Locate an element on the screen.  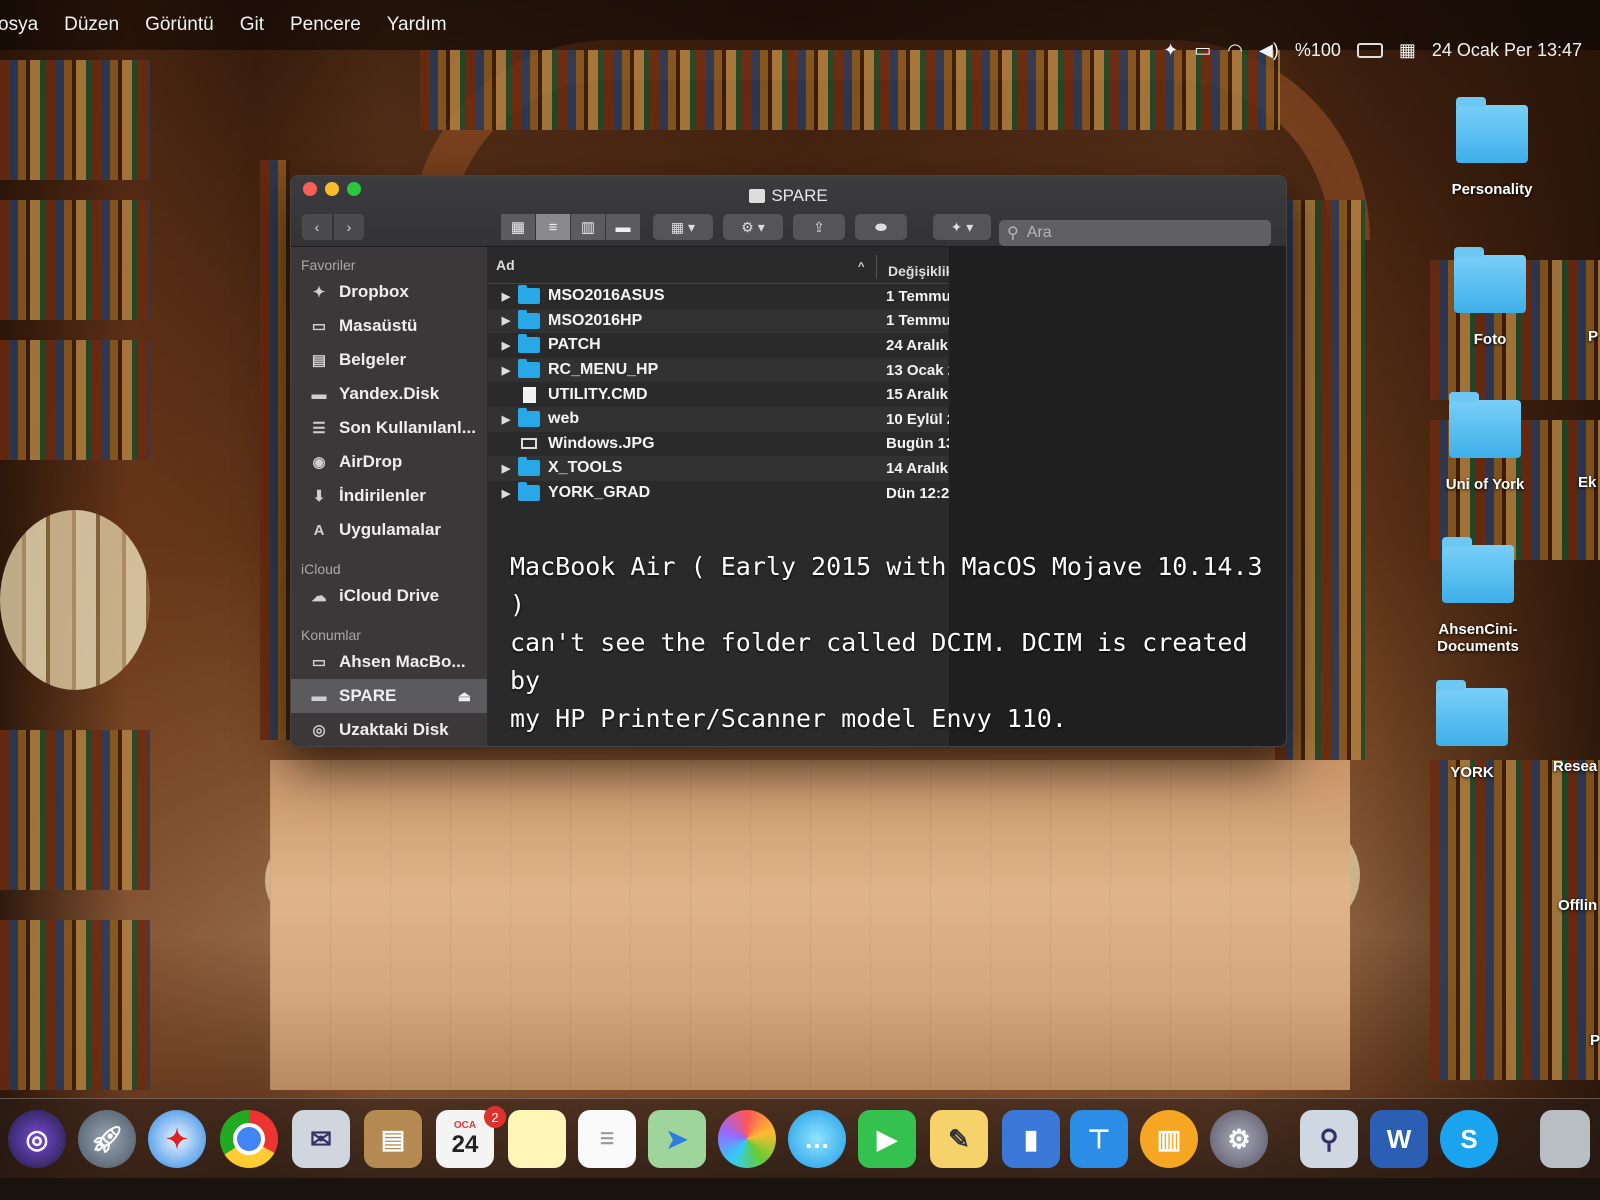
battery-icon is located at coordinates (1369, 50).